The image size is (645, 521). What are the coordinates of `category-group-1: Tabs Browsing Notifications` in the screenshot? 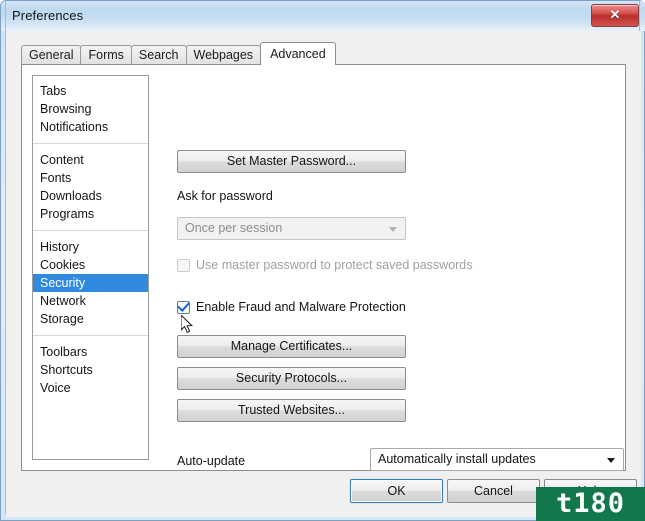 It's located at (90, 106).